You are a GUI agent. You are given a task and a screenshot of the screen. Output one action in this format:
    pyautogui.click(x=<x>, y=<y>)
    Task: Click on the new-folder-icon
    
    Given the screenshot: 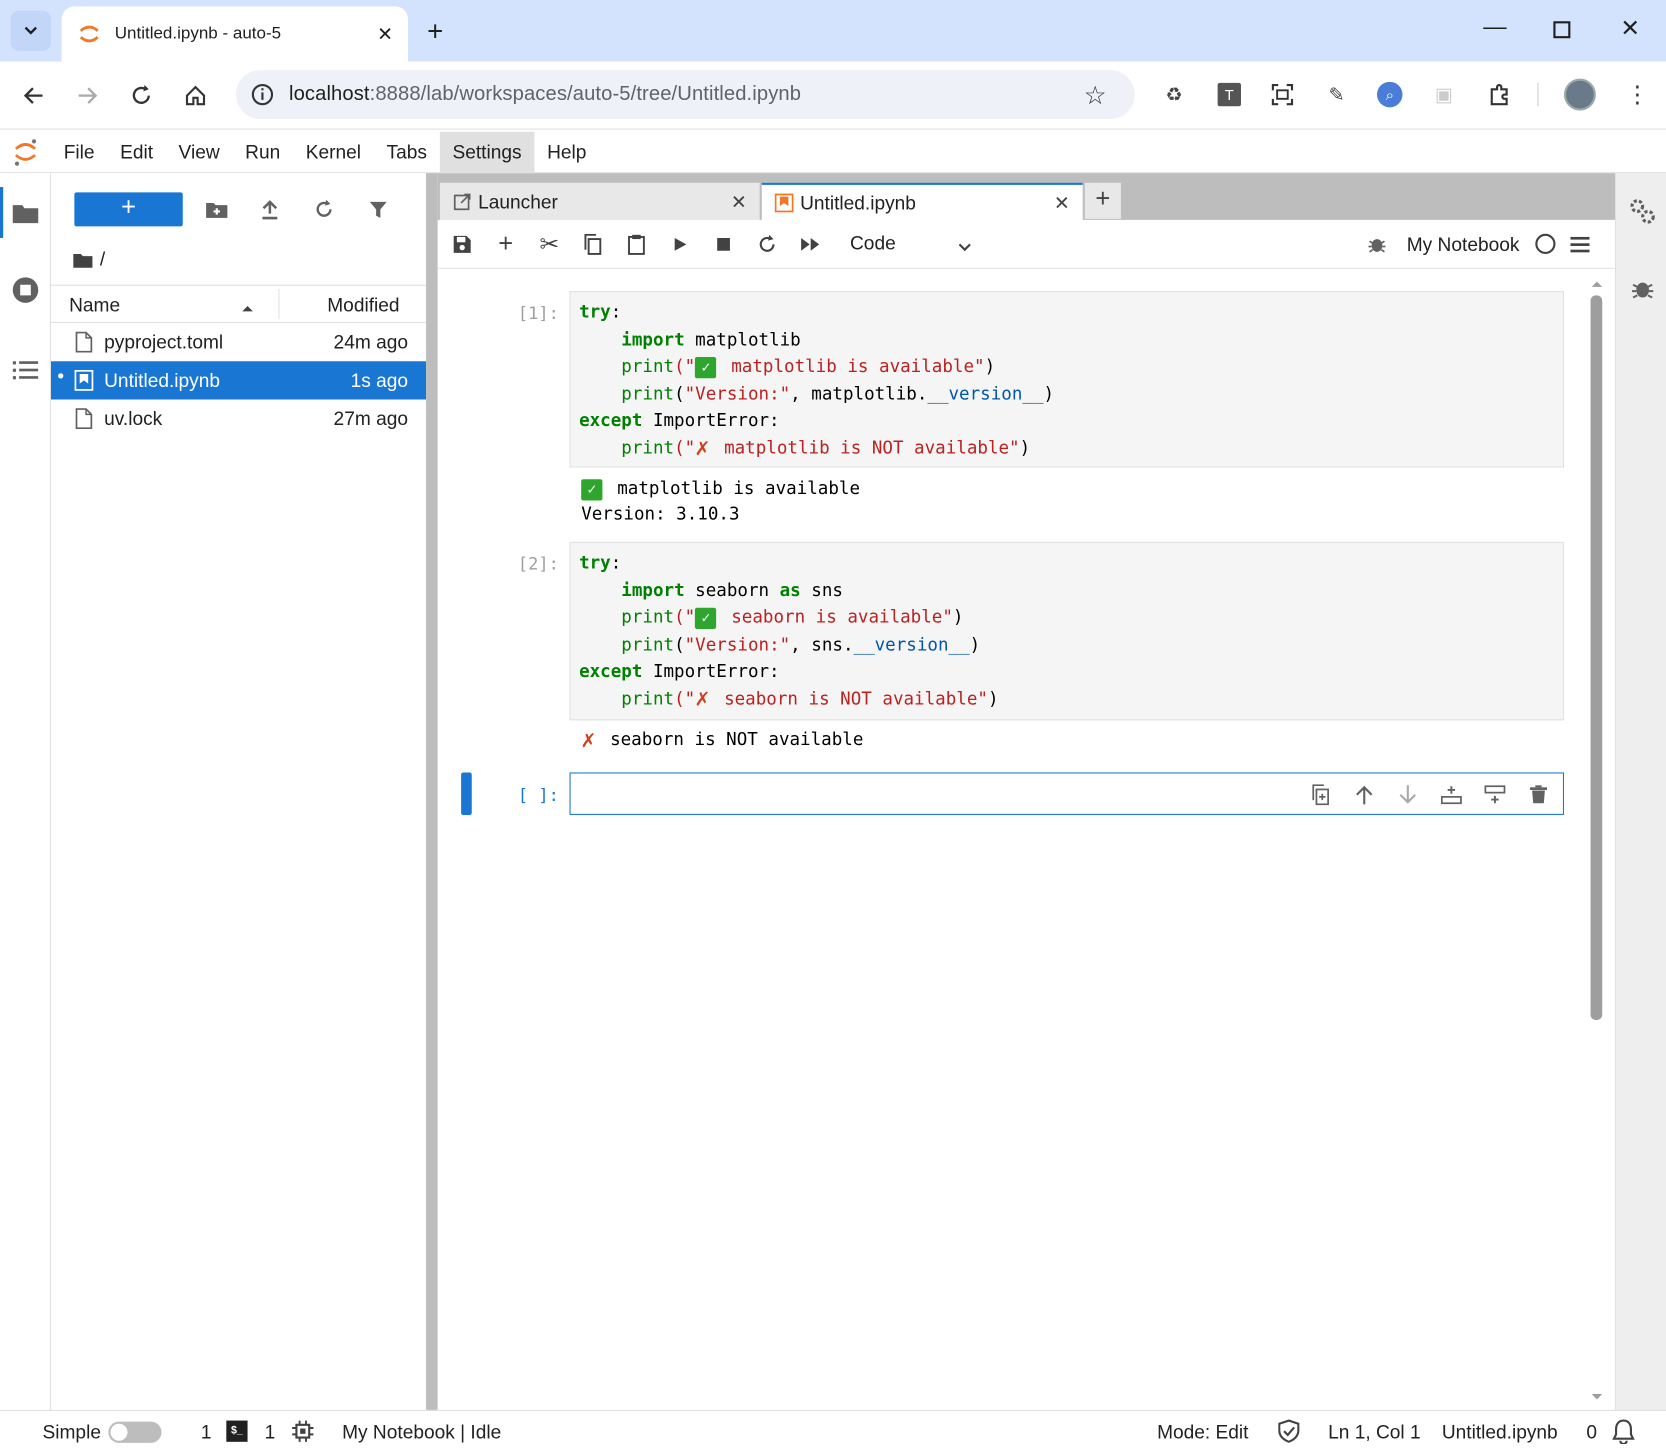 What is the action you would take?
    pyautogui.click(x=217, y=210)
    